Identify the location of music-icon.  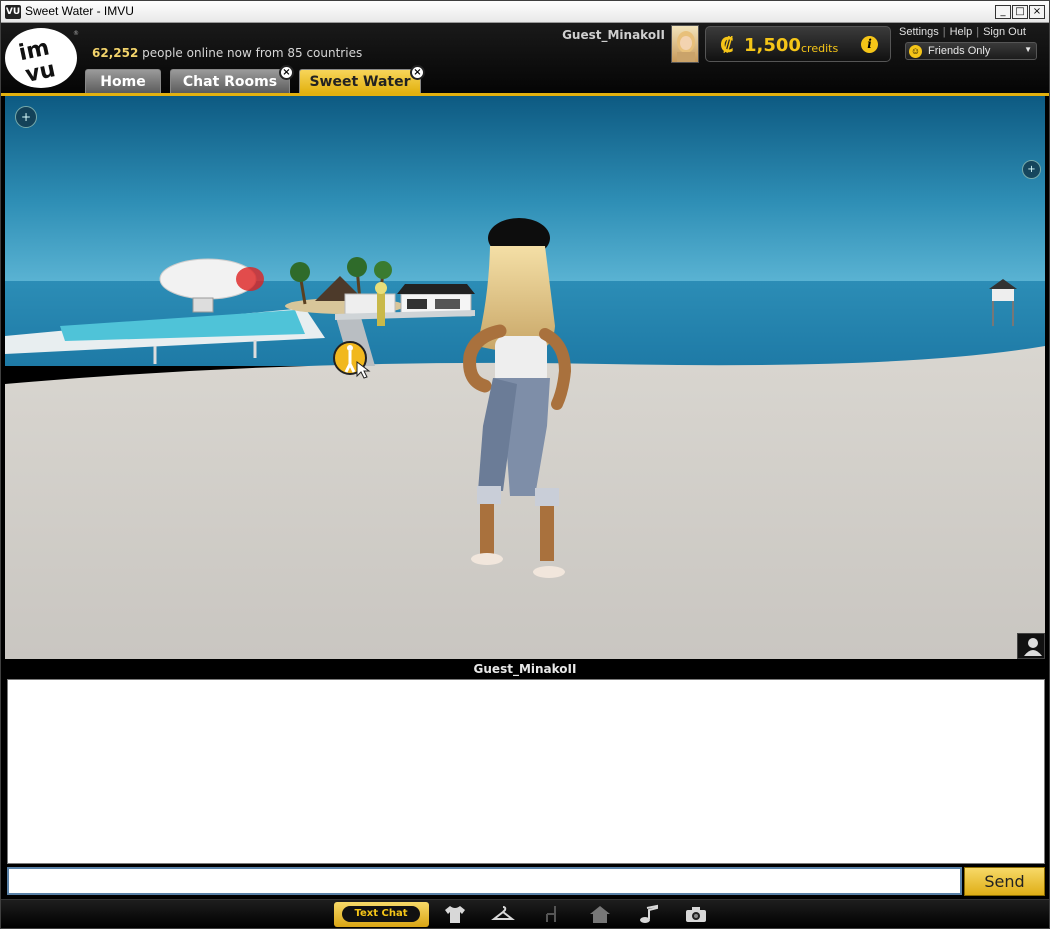
(649, 914).